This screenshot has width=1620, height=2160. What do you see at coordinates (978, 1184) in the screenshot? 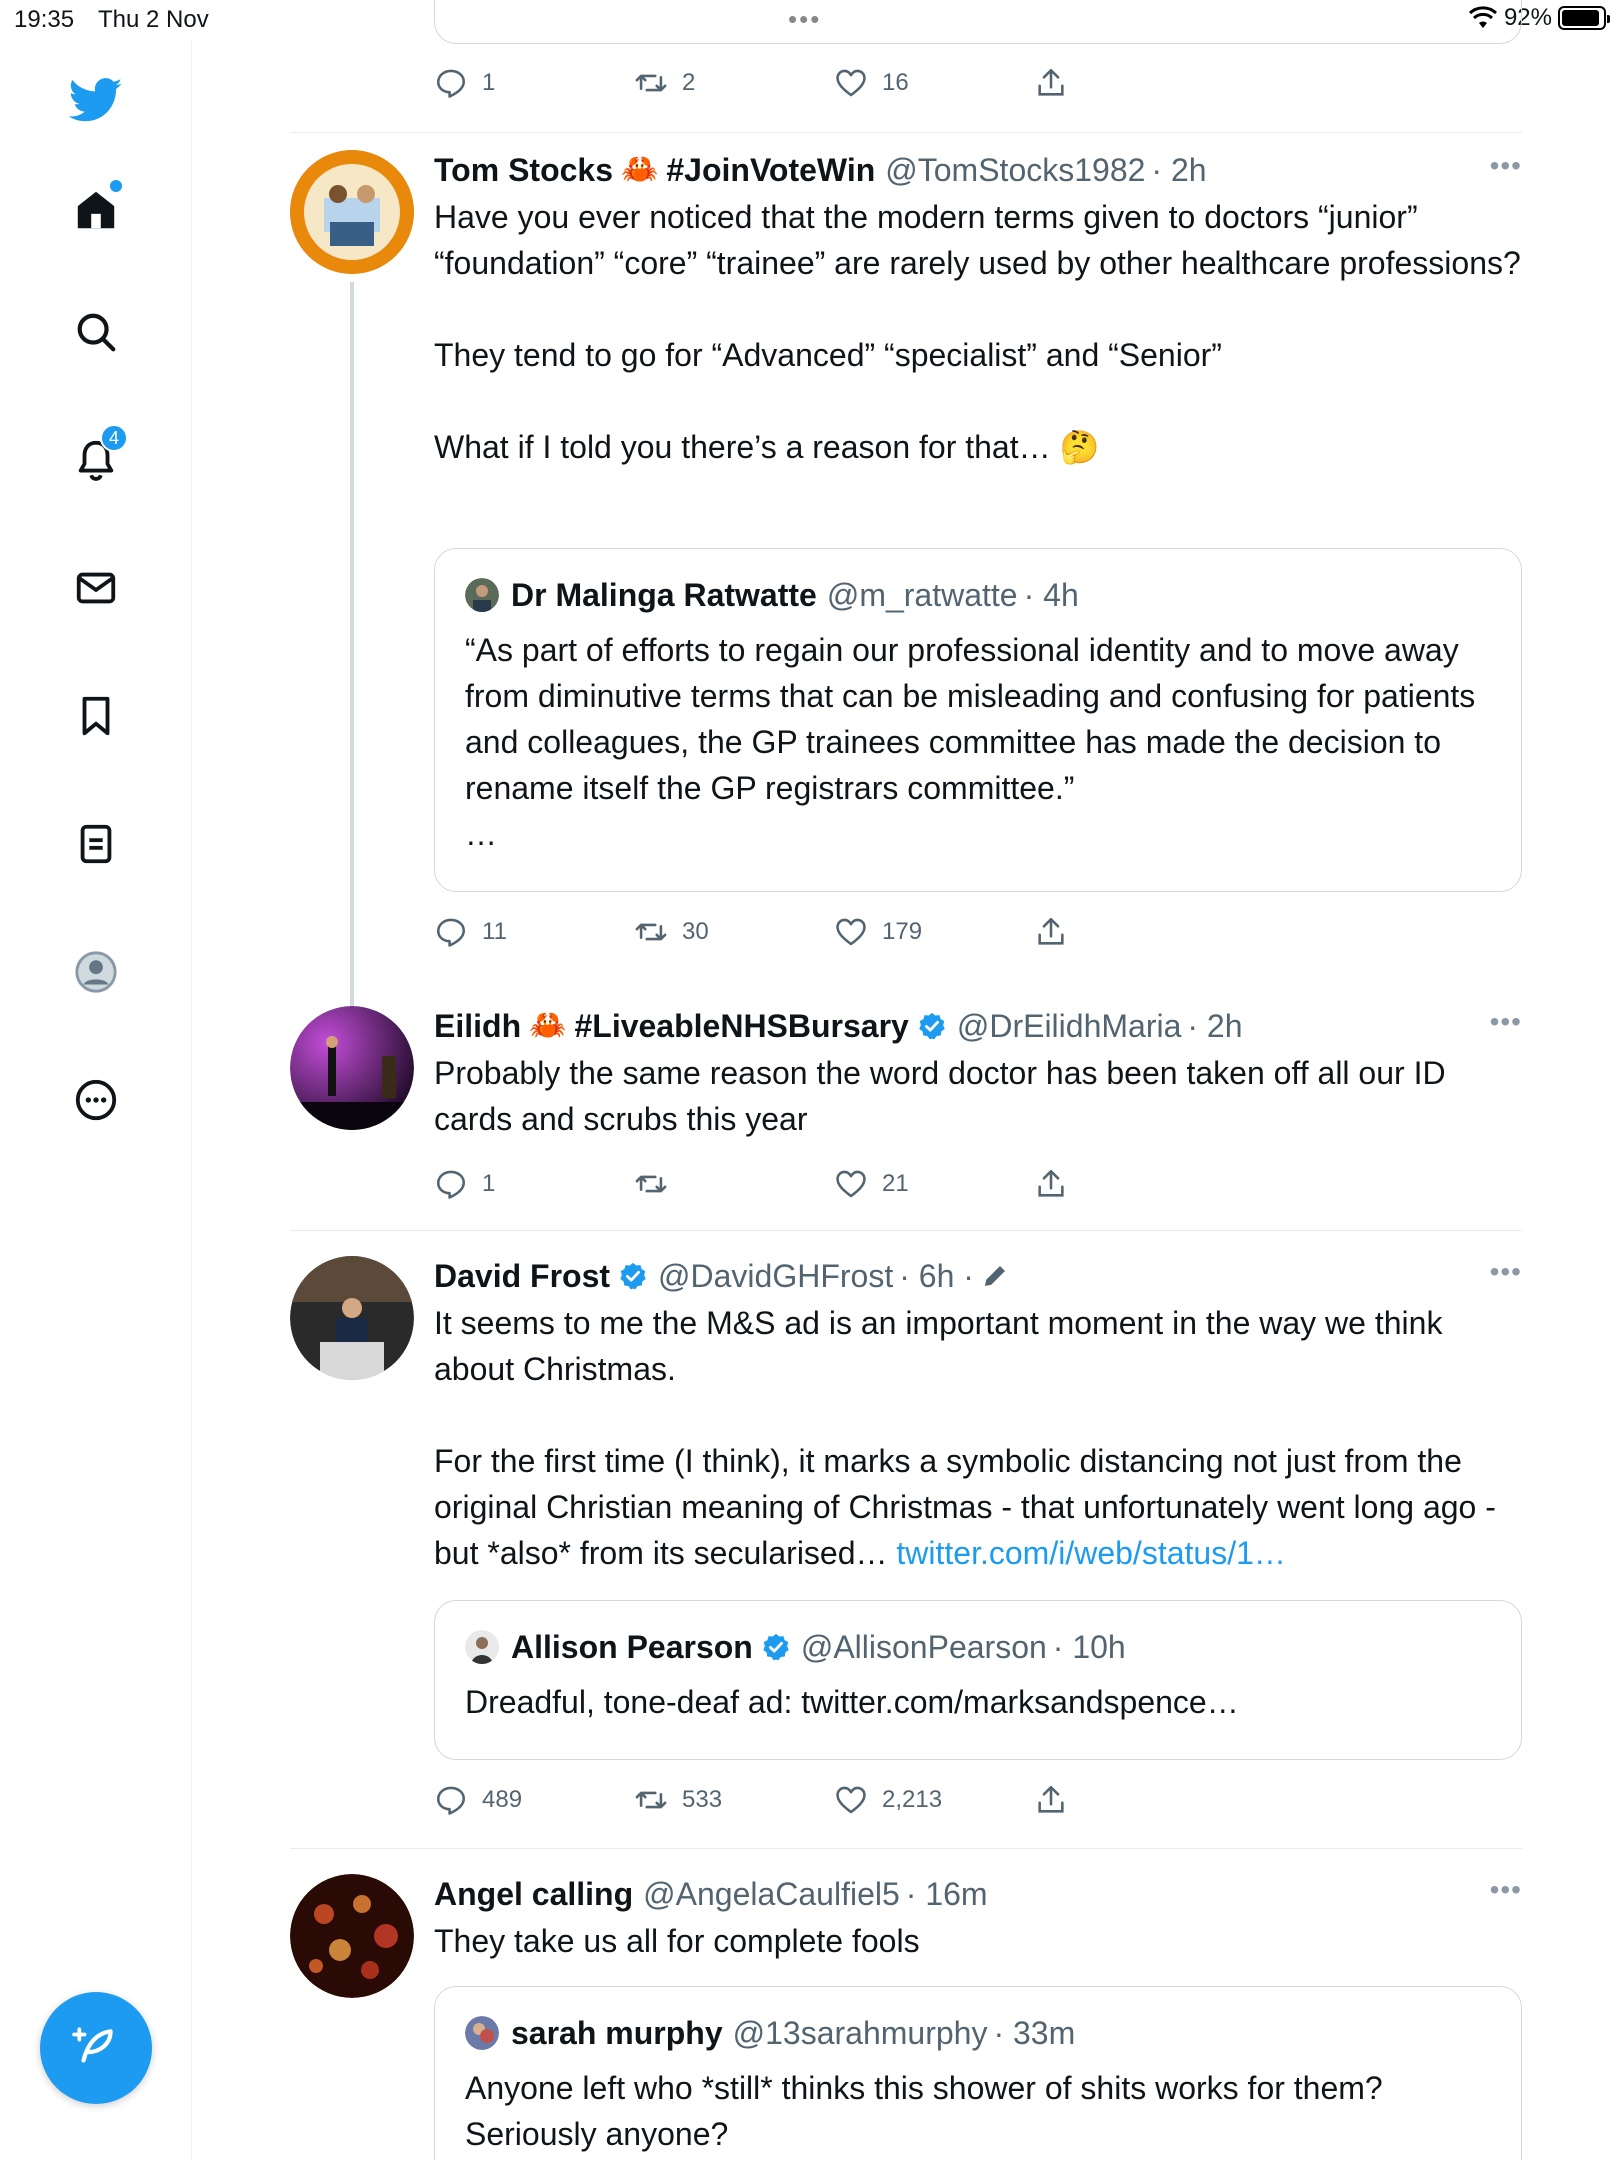
I see `action-bar: 1 21` at bounding box center [978, 1184].